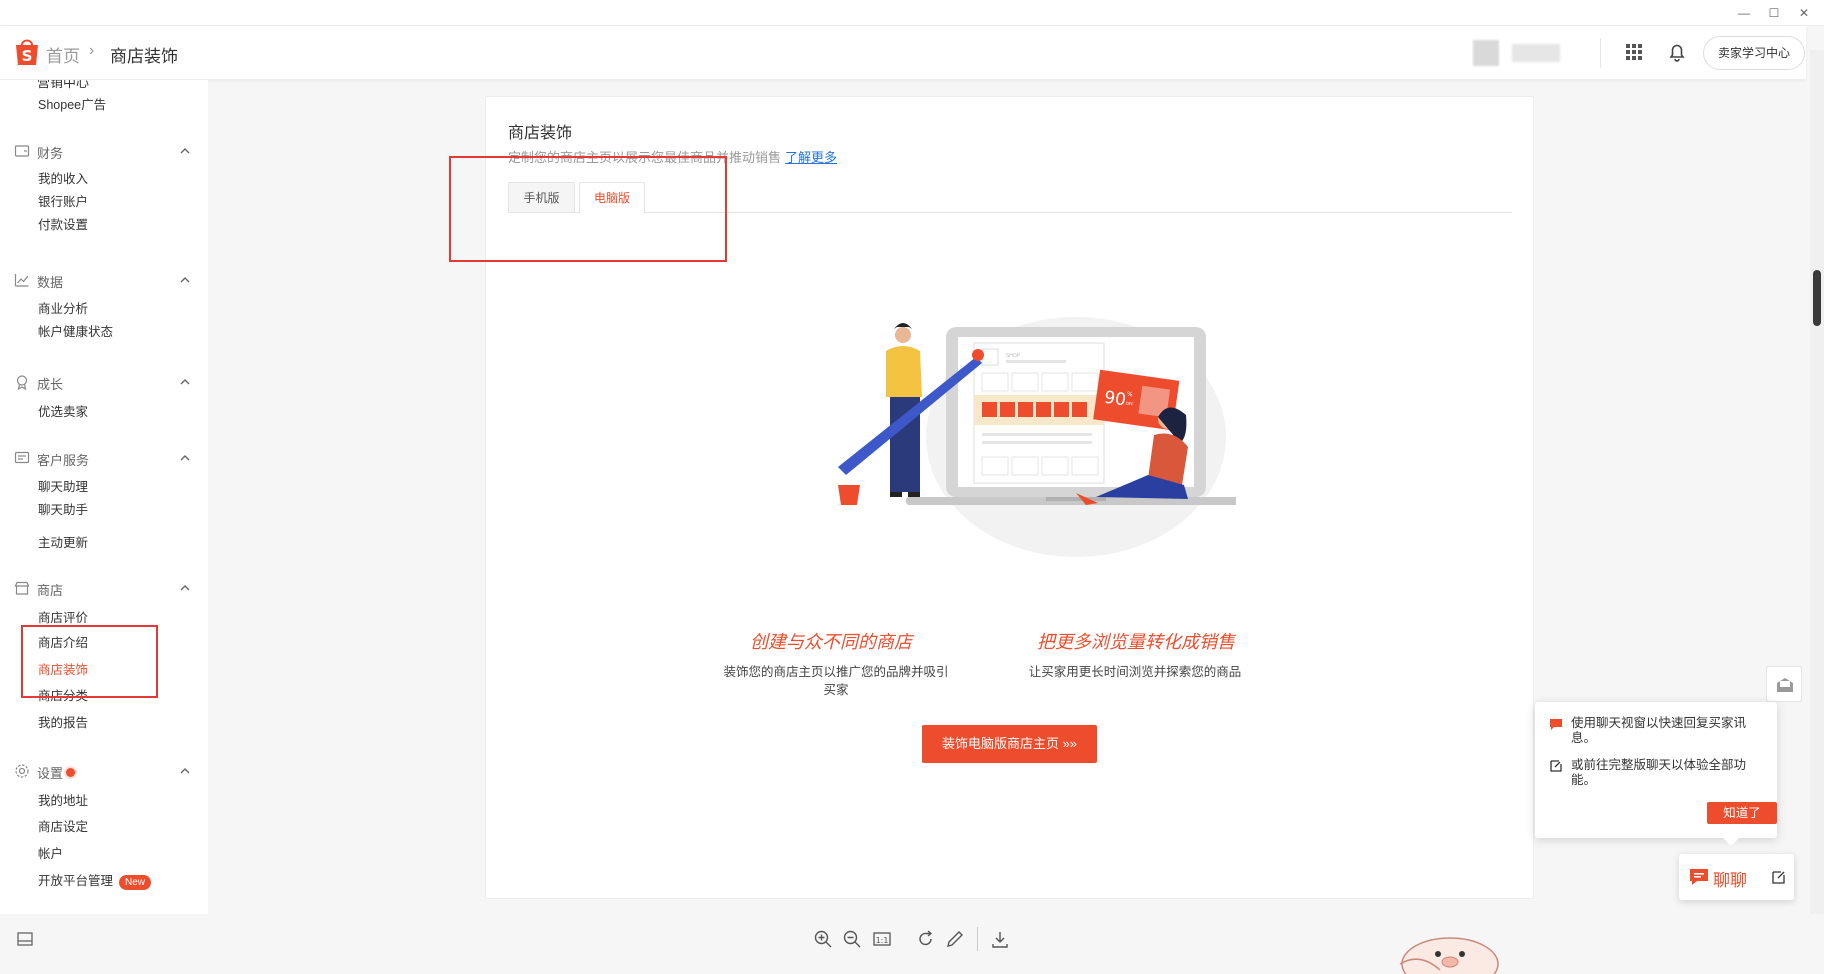  Describe the element at coordinates (1000, 939) in the screenshot. I see `download-icon` at that location.